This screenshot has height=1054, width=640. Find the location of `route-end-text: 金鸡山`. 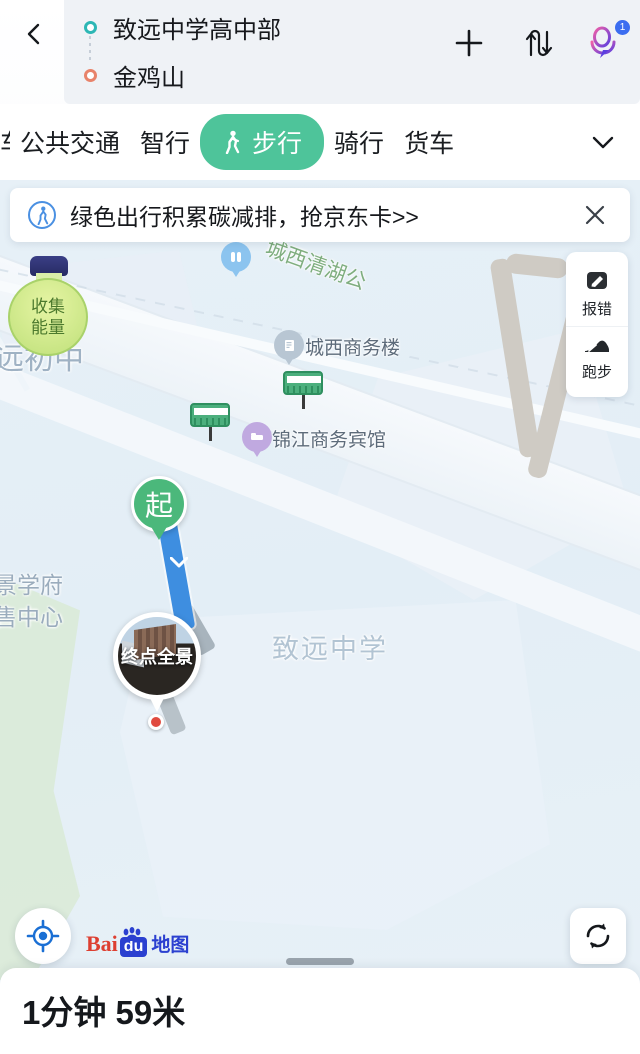

route-end-text: 金鸡山 is located at coordinates (149, 78).